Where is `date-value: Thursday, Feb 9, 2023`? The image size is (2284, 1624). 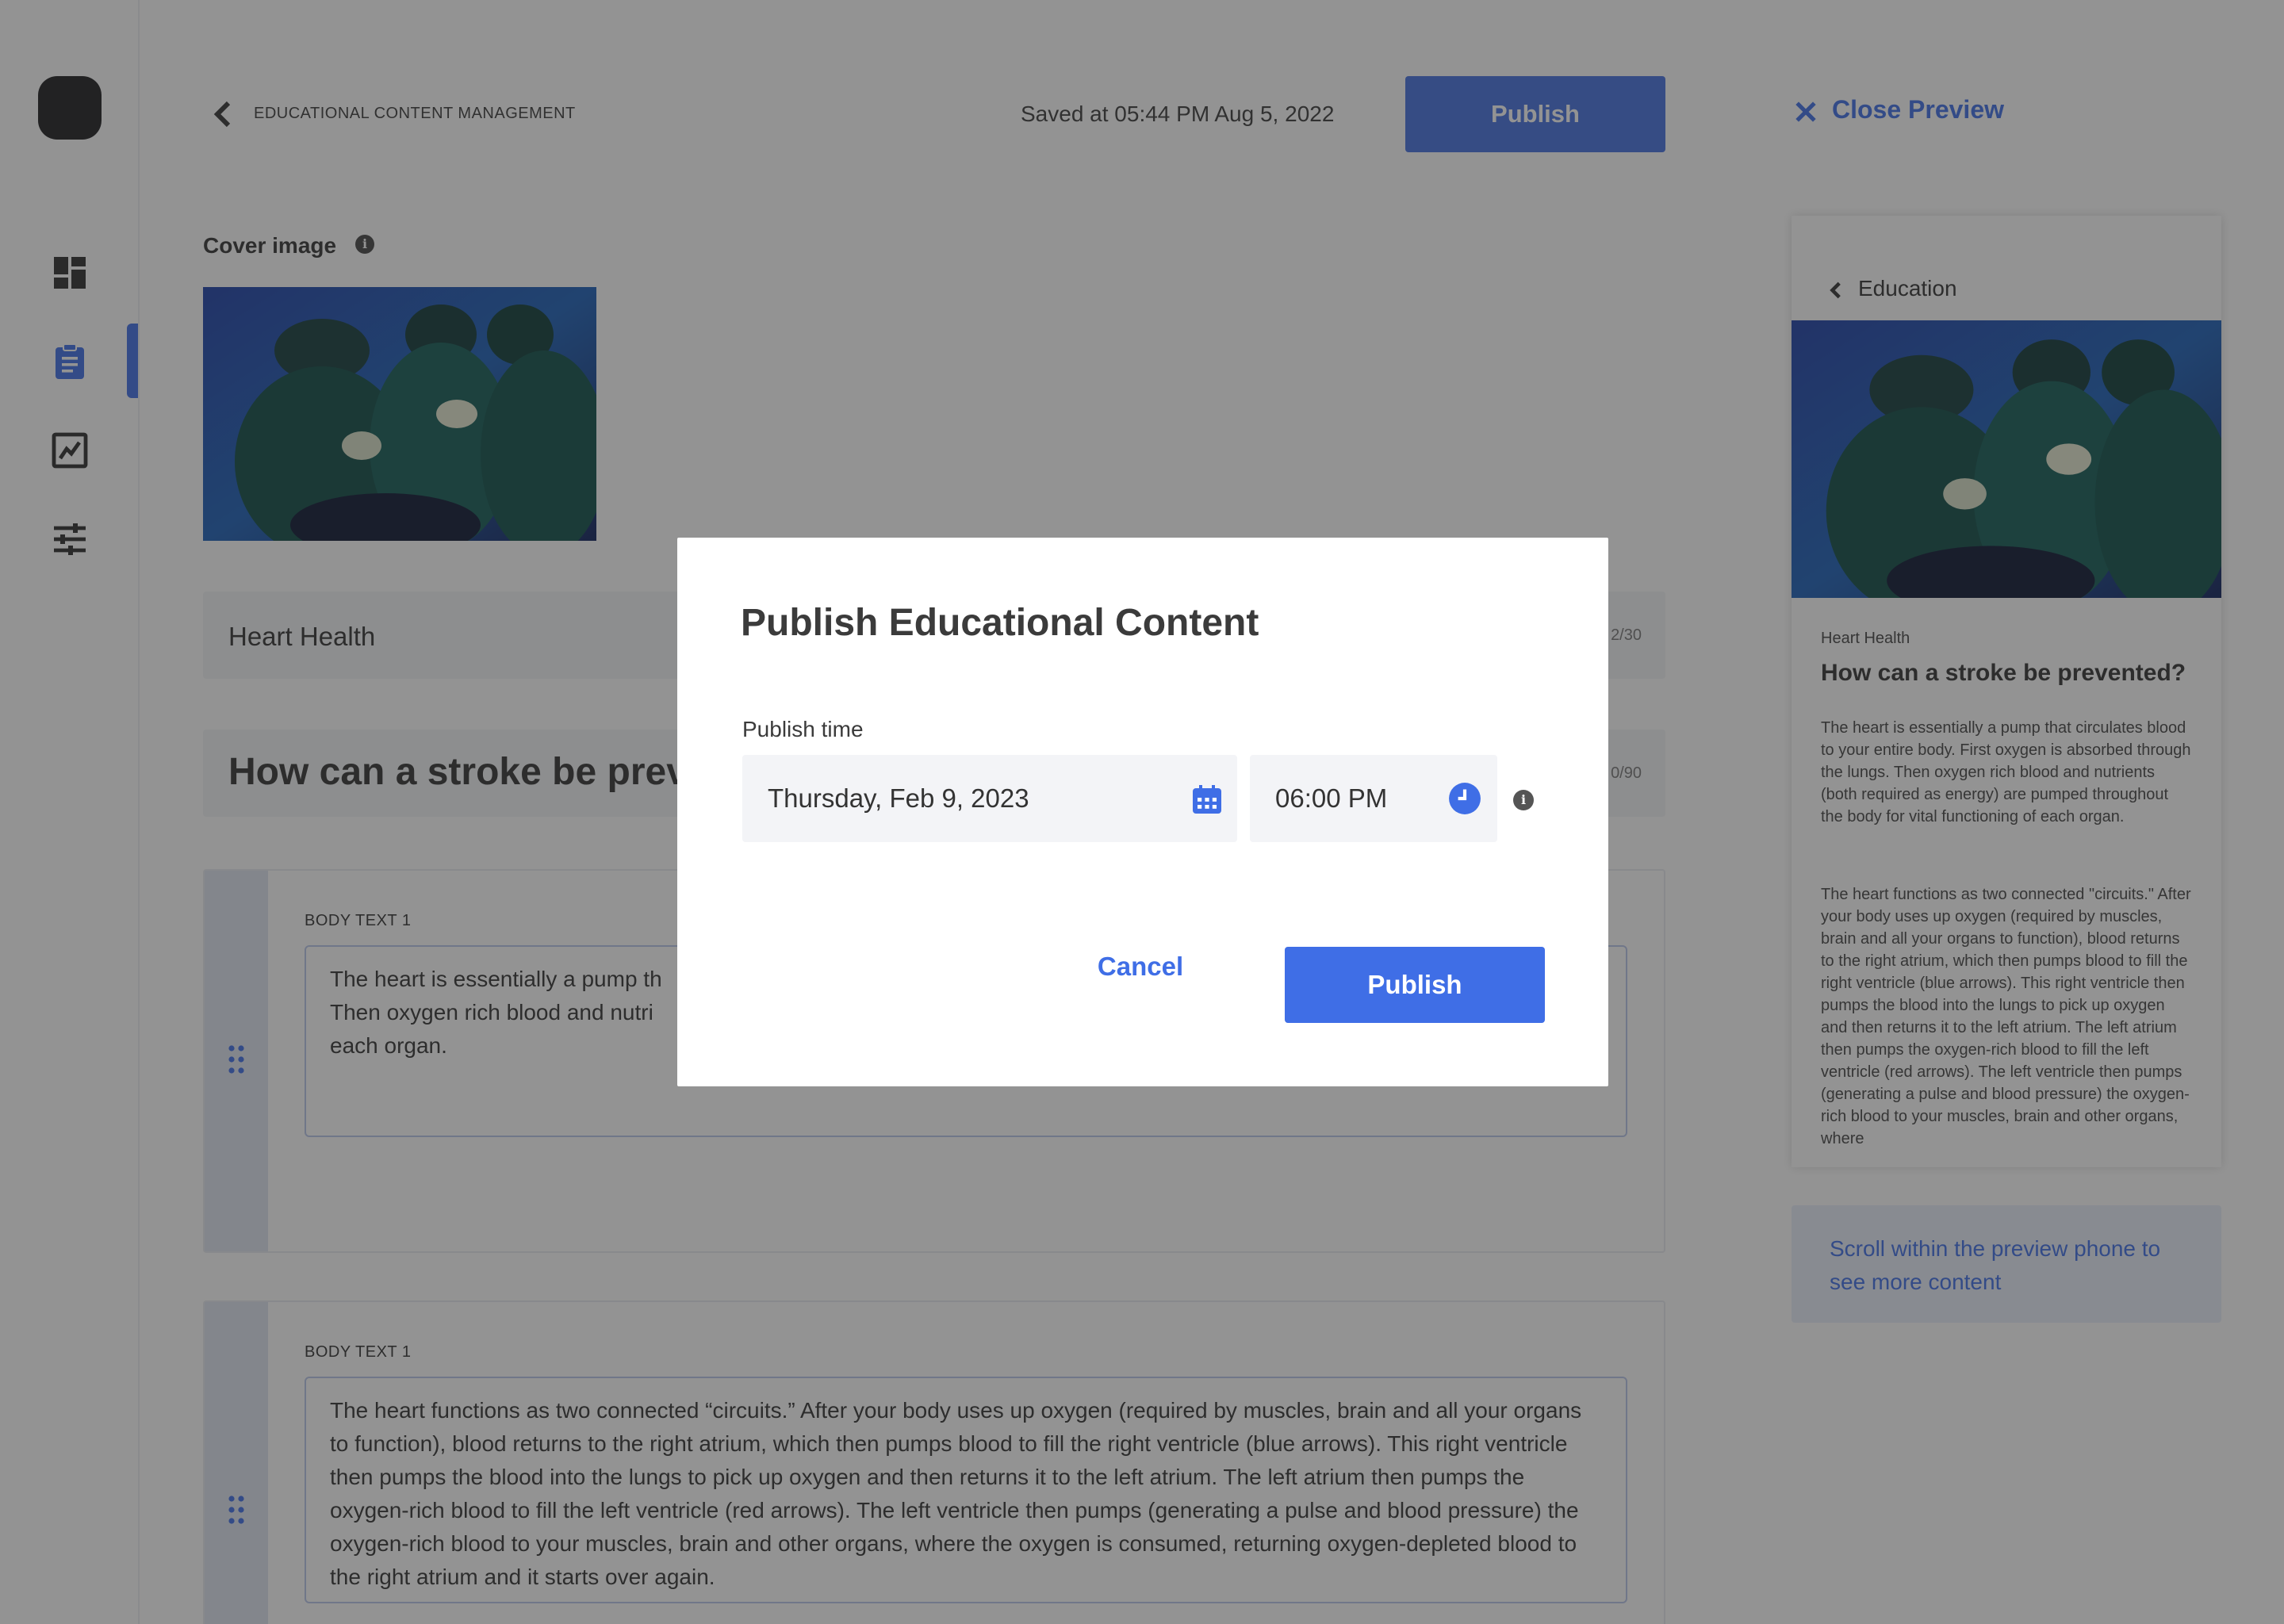 date-value: Thursday, Feb 9, 2023 is located at coordinates (898, 798).